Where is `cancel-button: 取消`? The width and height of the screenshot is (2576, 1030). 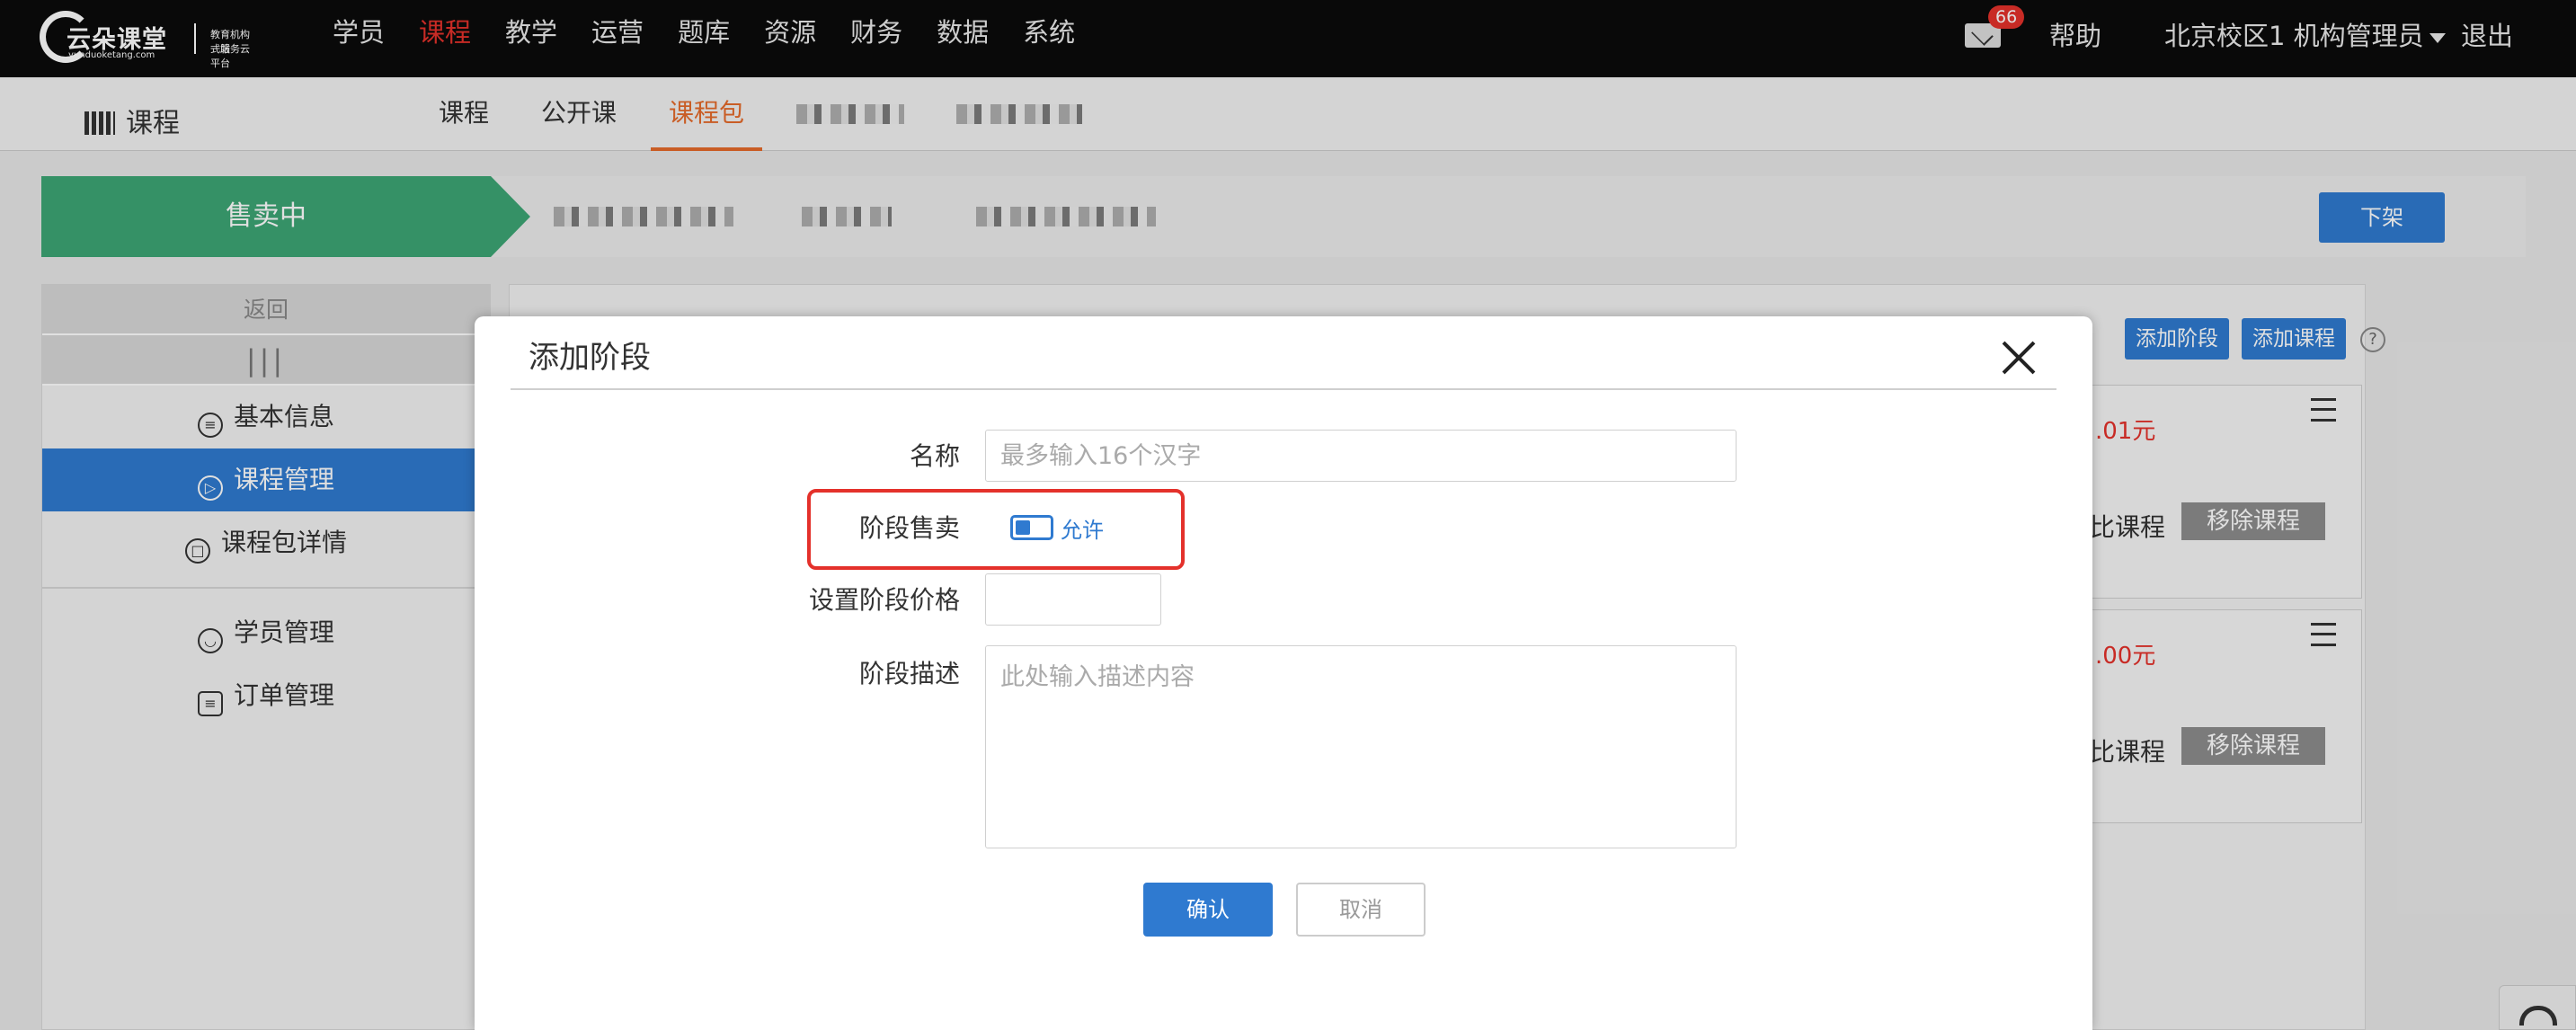
cancel-button: 取消 is located at coordinates (1361, 910).